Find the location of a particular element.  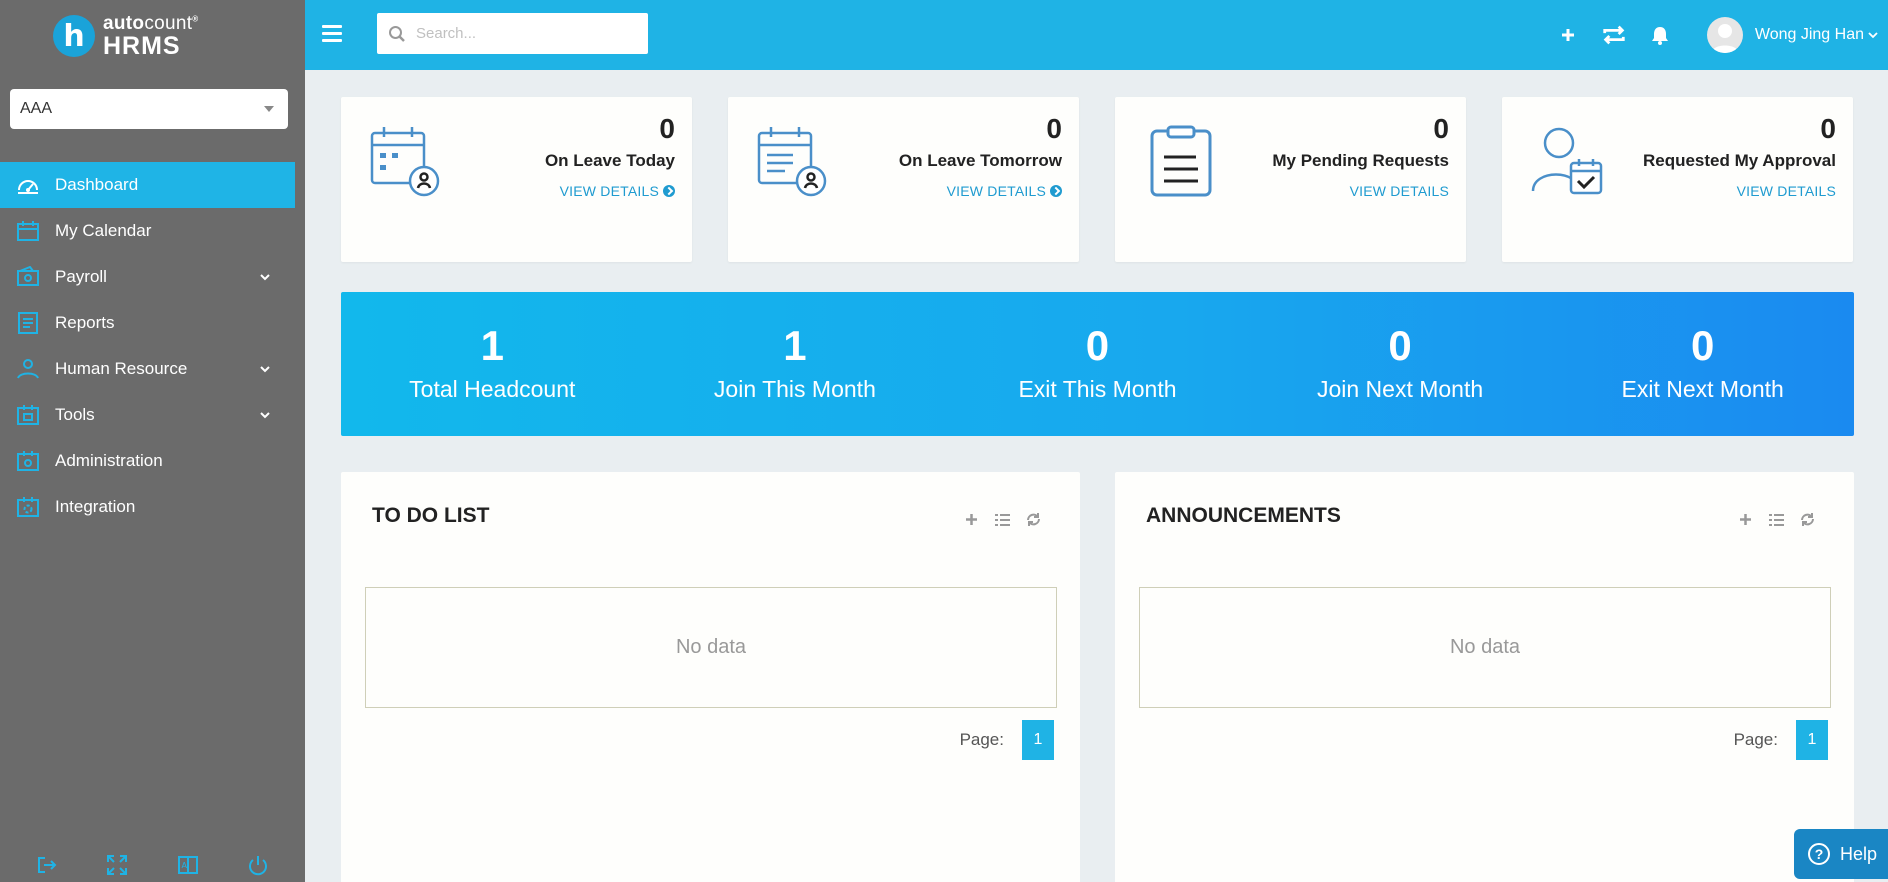

fullscreen-icon is located at coordinates (117, 865).